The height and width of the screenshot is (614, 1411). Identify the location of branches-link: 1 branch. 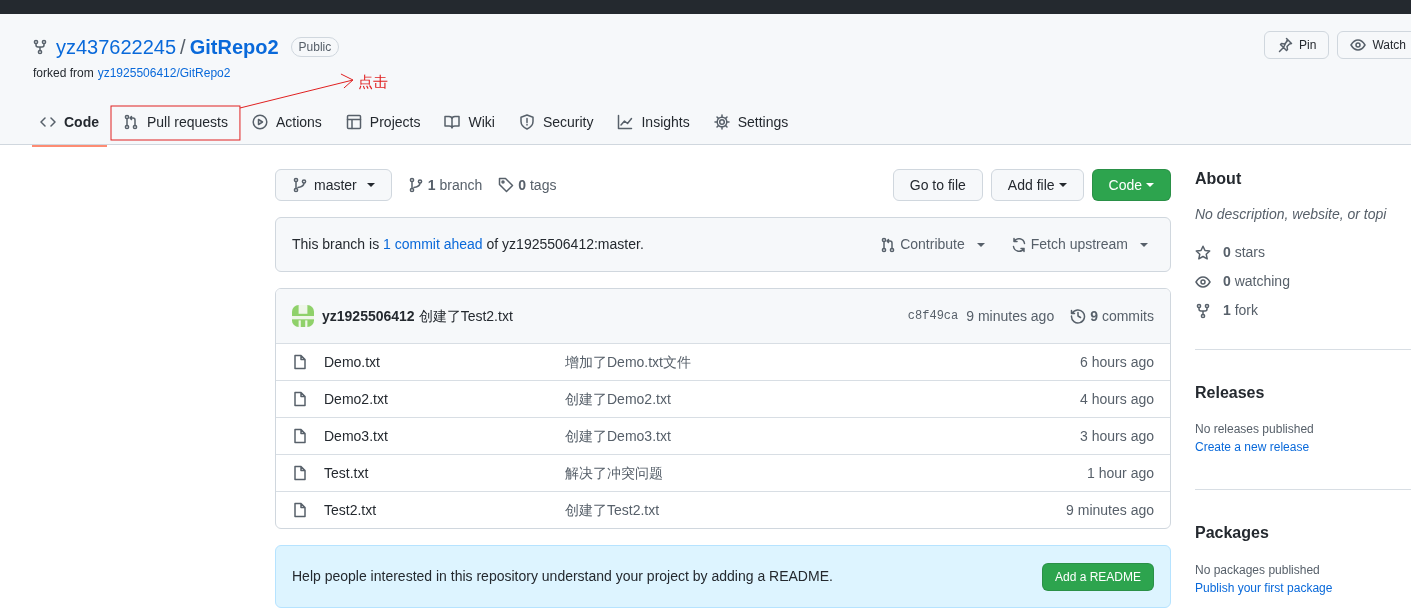
(445, 185).